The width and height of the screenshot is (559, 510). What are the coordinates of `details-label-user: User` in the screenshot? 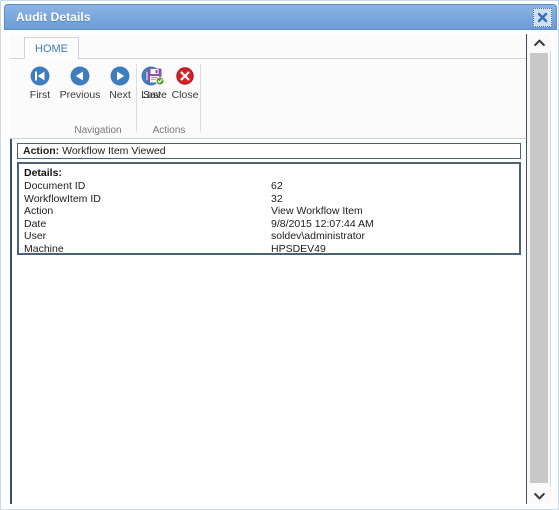 It's located at (35, 236).